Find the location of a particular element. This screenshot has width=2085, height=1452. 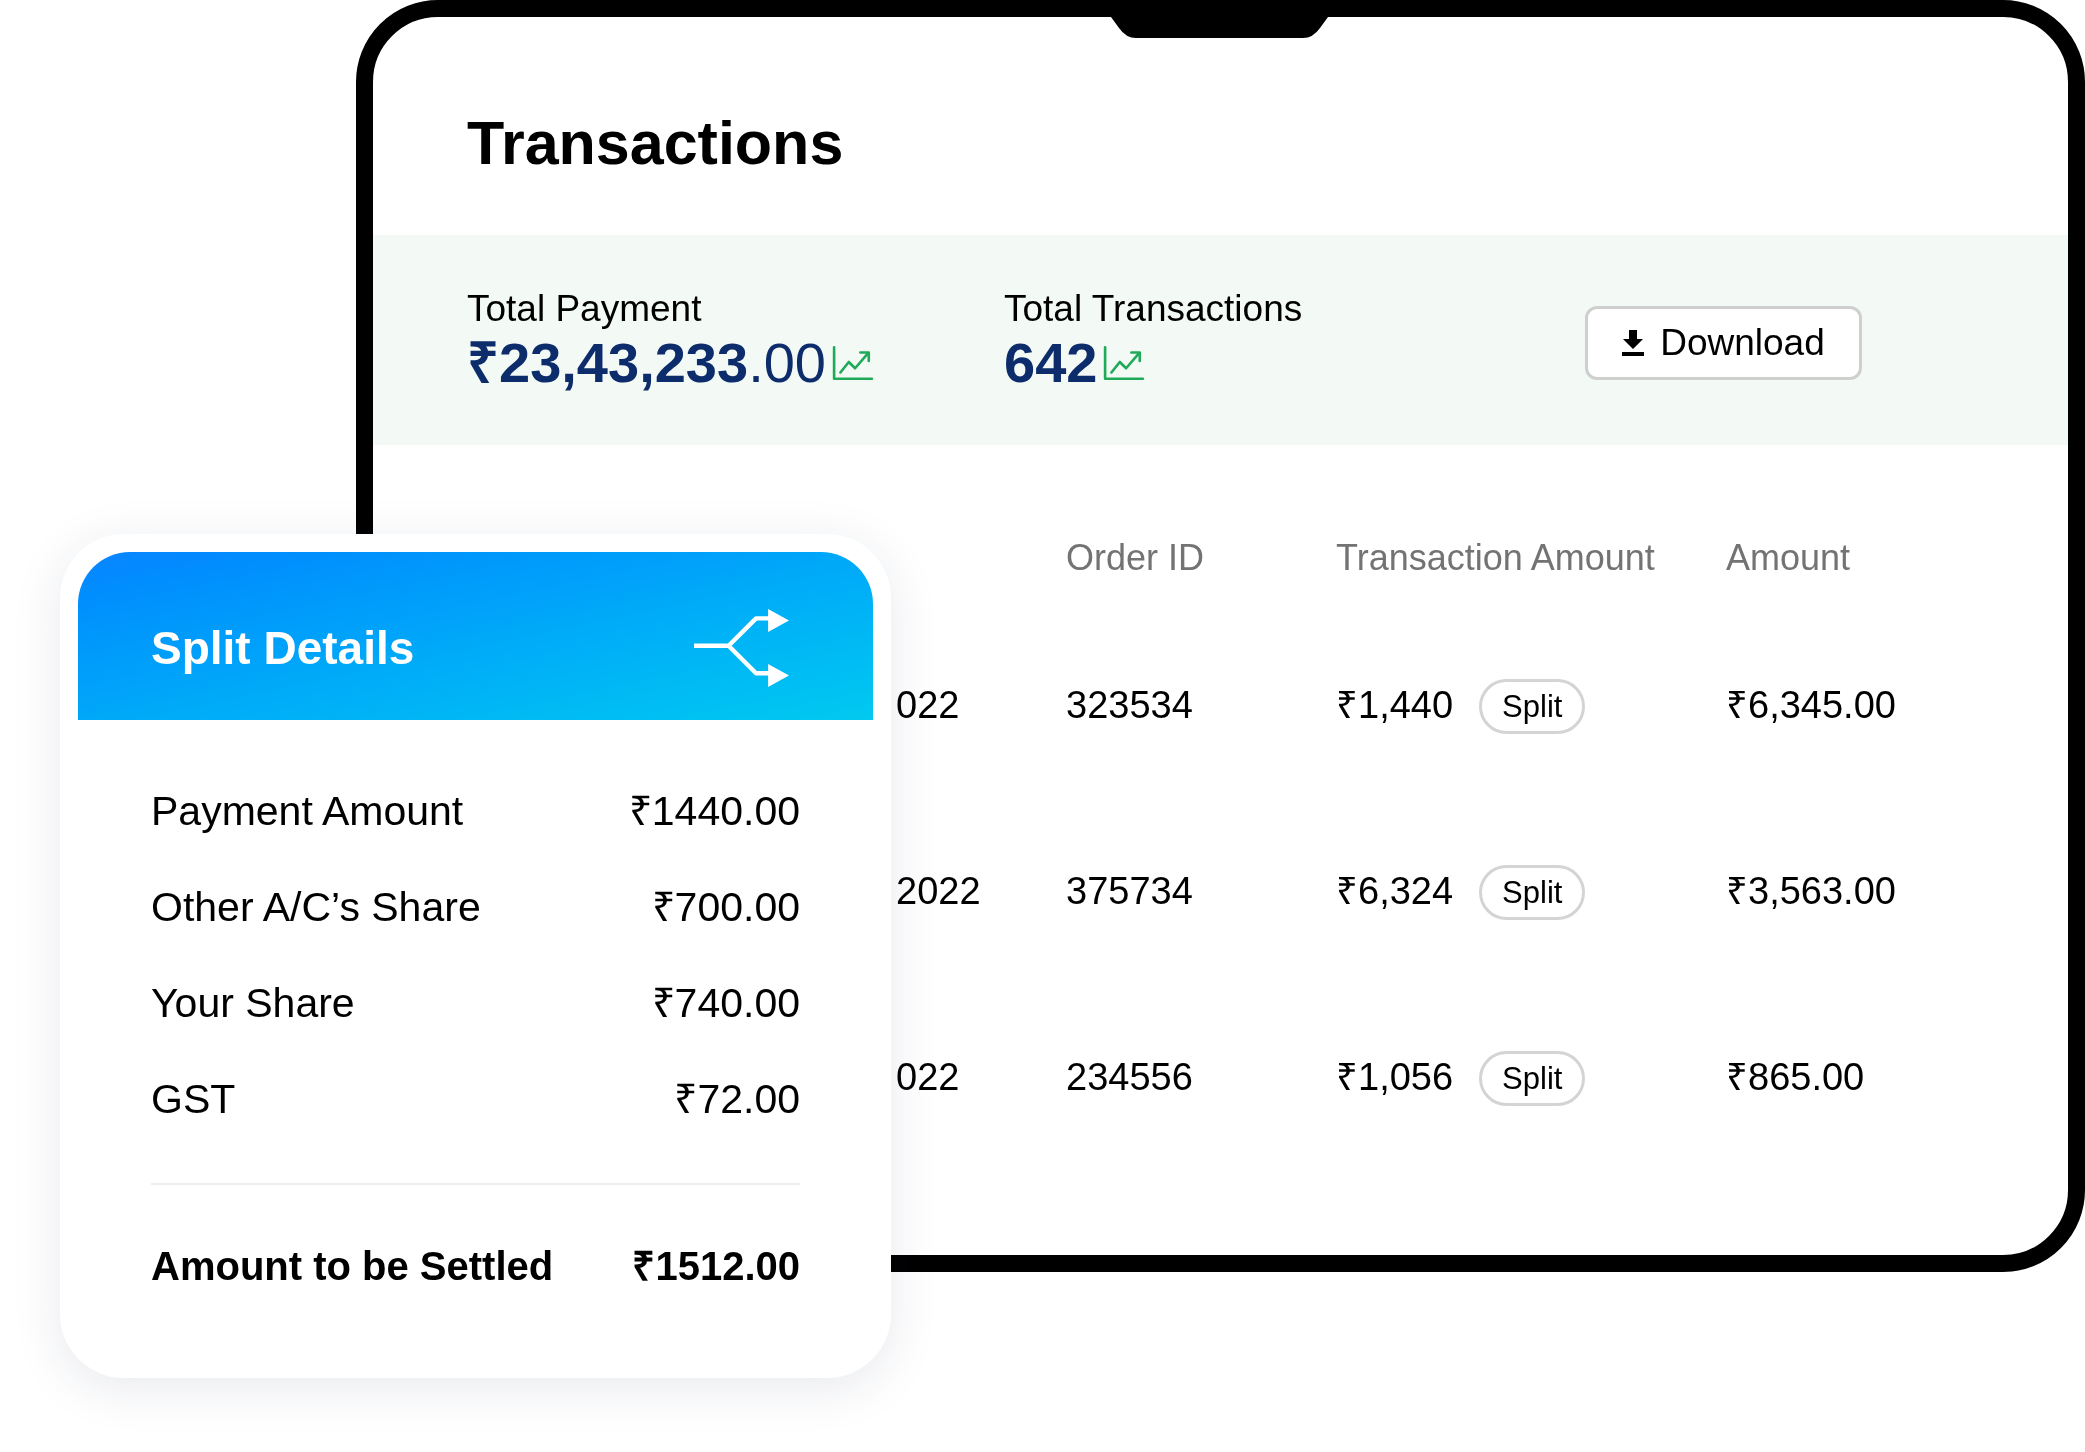

detail-value: ₹700.00 is located at coordinates (725, 908).